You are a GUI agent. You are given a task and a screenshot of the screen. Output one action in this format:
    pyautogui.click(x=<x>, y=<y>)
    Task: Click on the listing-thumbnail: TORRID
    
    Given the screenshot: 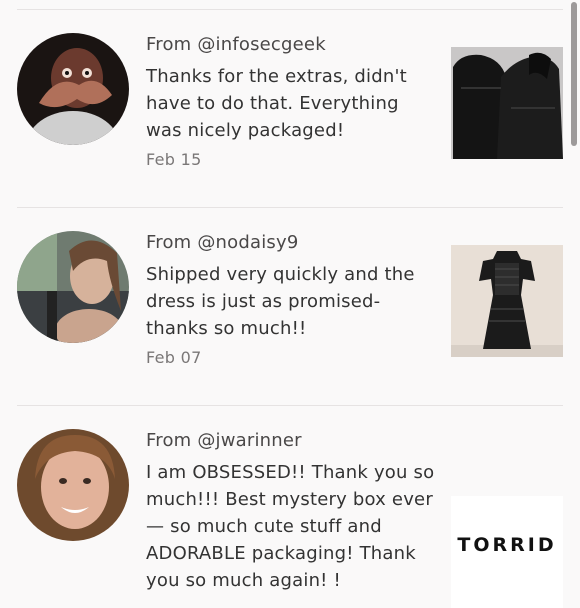 What is the action you would take?
    pyautogui.click(x=507, y=552)
    